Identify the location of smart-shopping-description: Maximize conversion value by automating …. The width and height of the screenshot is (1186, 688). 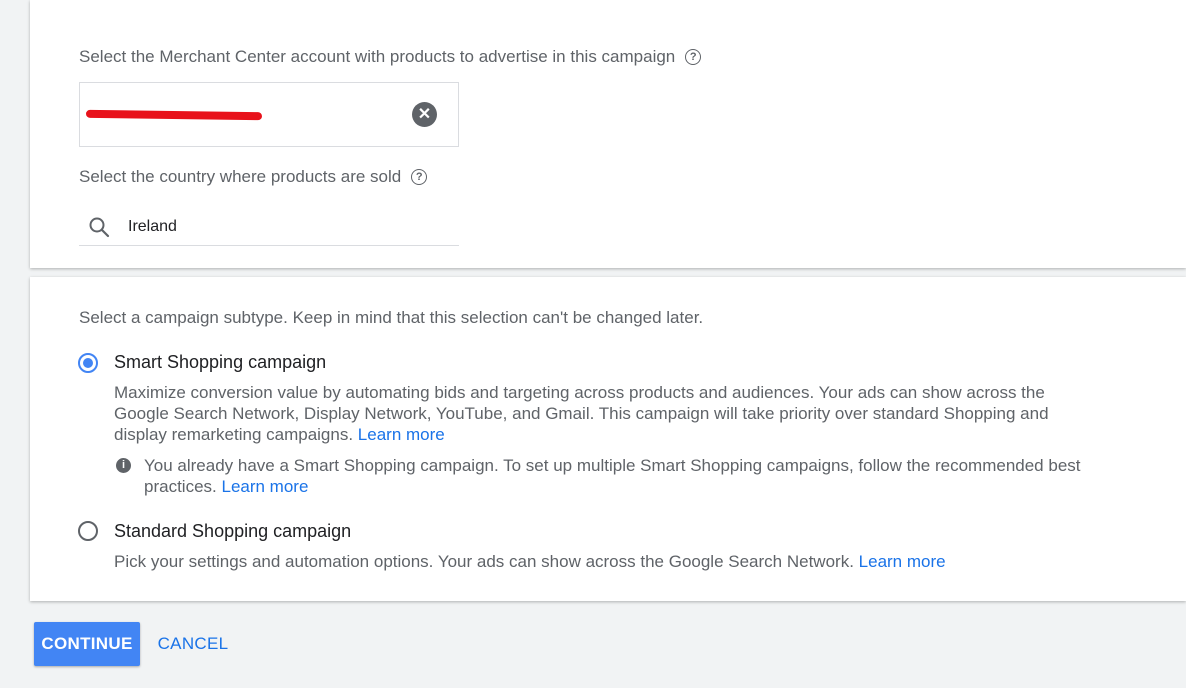
(581, 413).